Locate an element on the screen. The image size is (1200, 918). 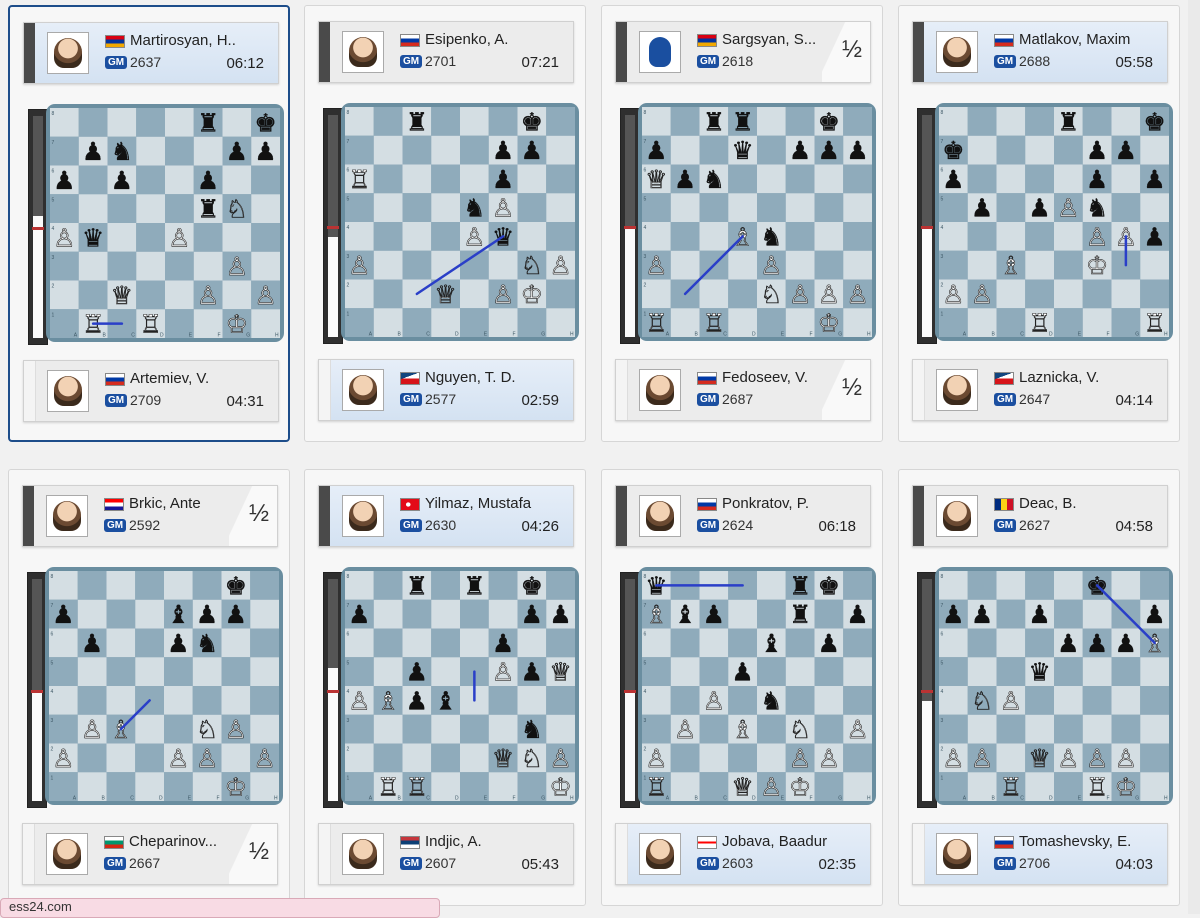
bottom-player-bar: Cheparinov... GM 2667 ½ is located at coordinates (150, 854).